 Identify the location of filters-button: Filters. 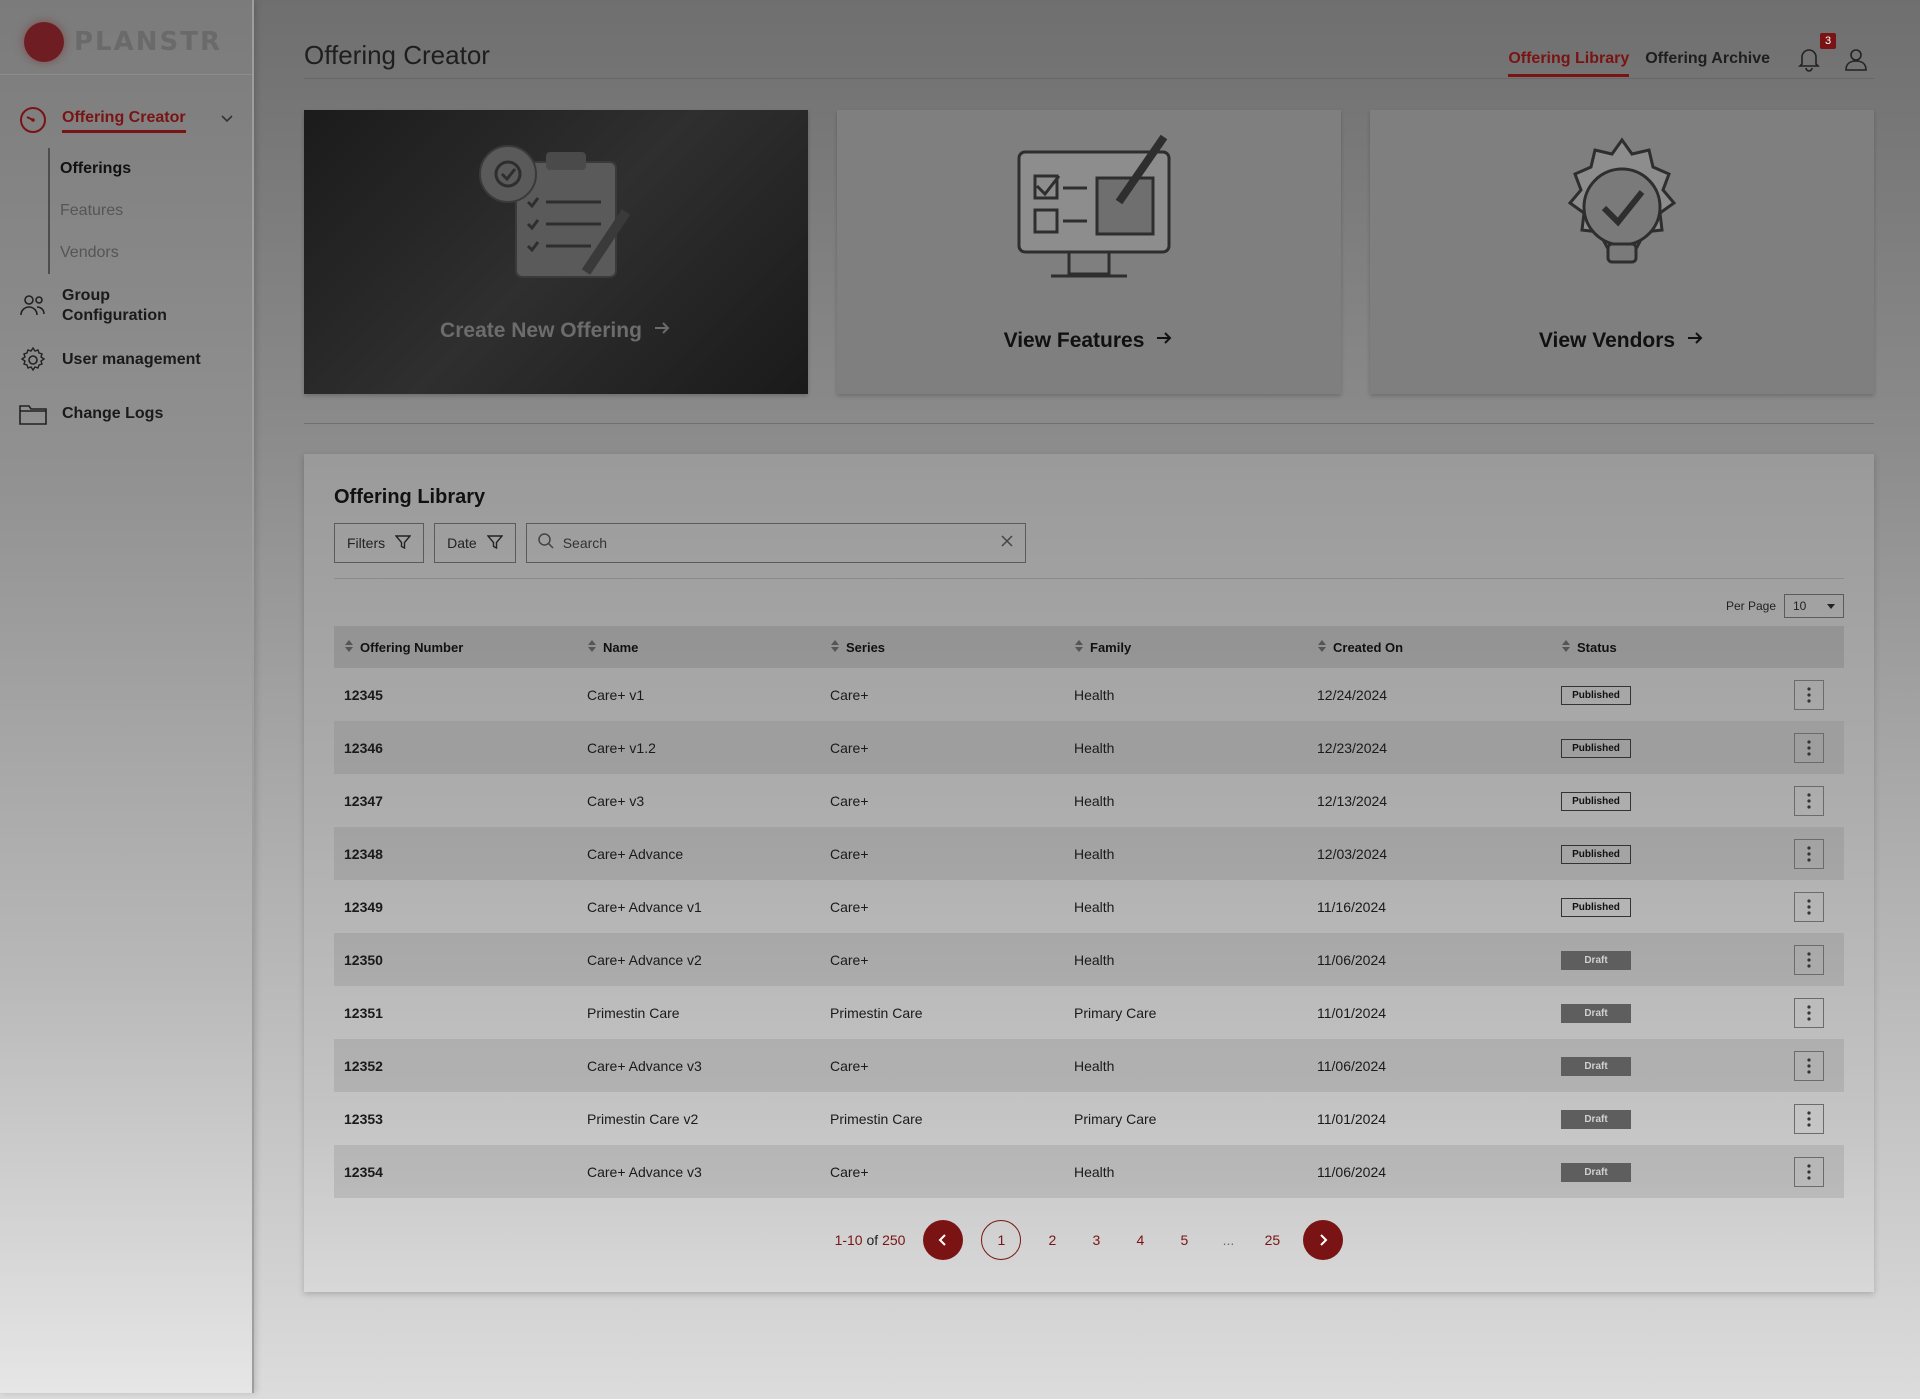
(379, 543).